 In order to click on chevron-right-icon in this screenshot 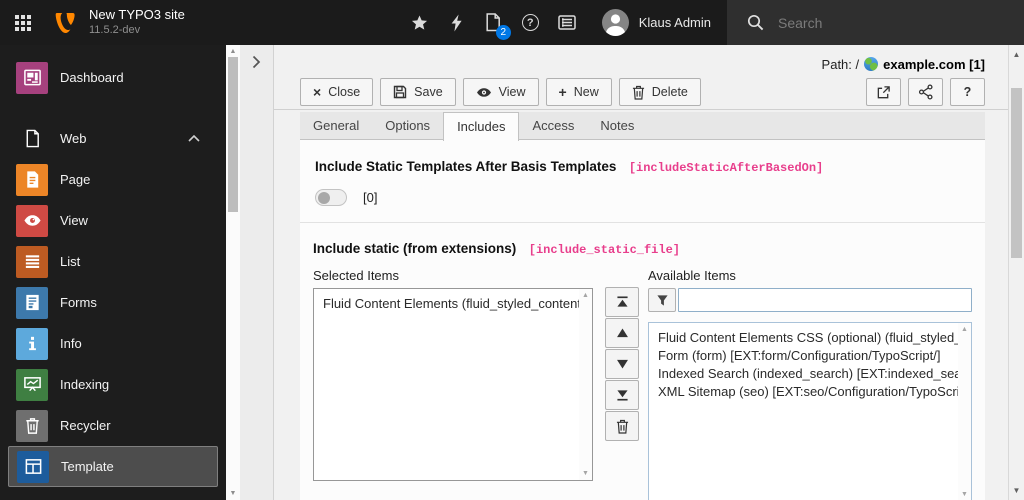, I will do `click(256, 62)`.